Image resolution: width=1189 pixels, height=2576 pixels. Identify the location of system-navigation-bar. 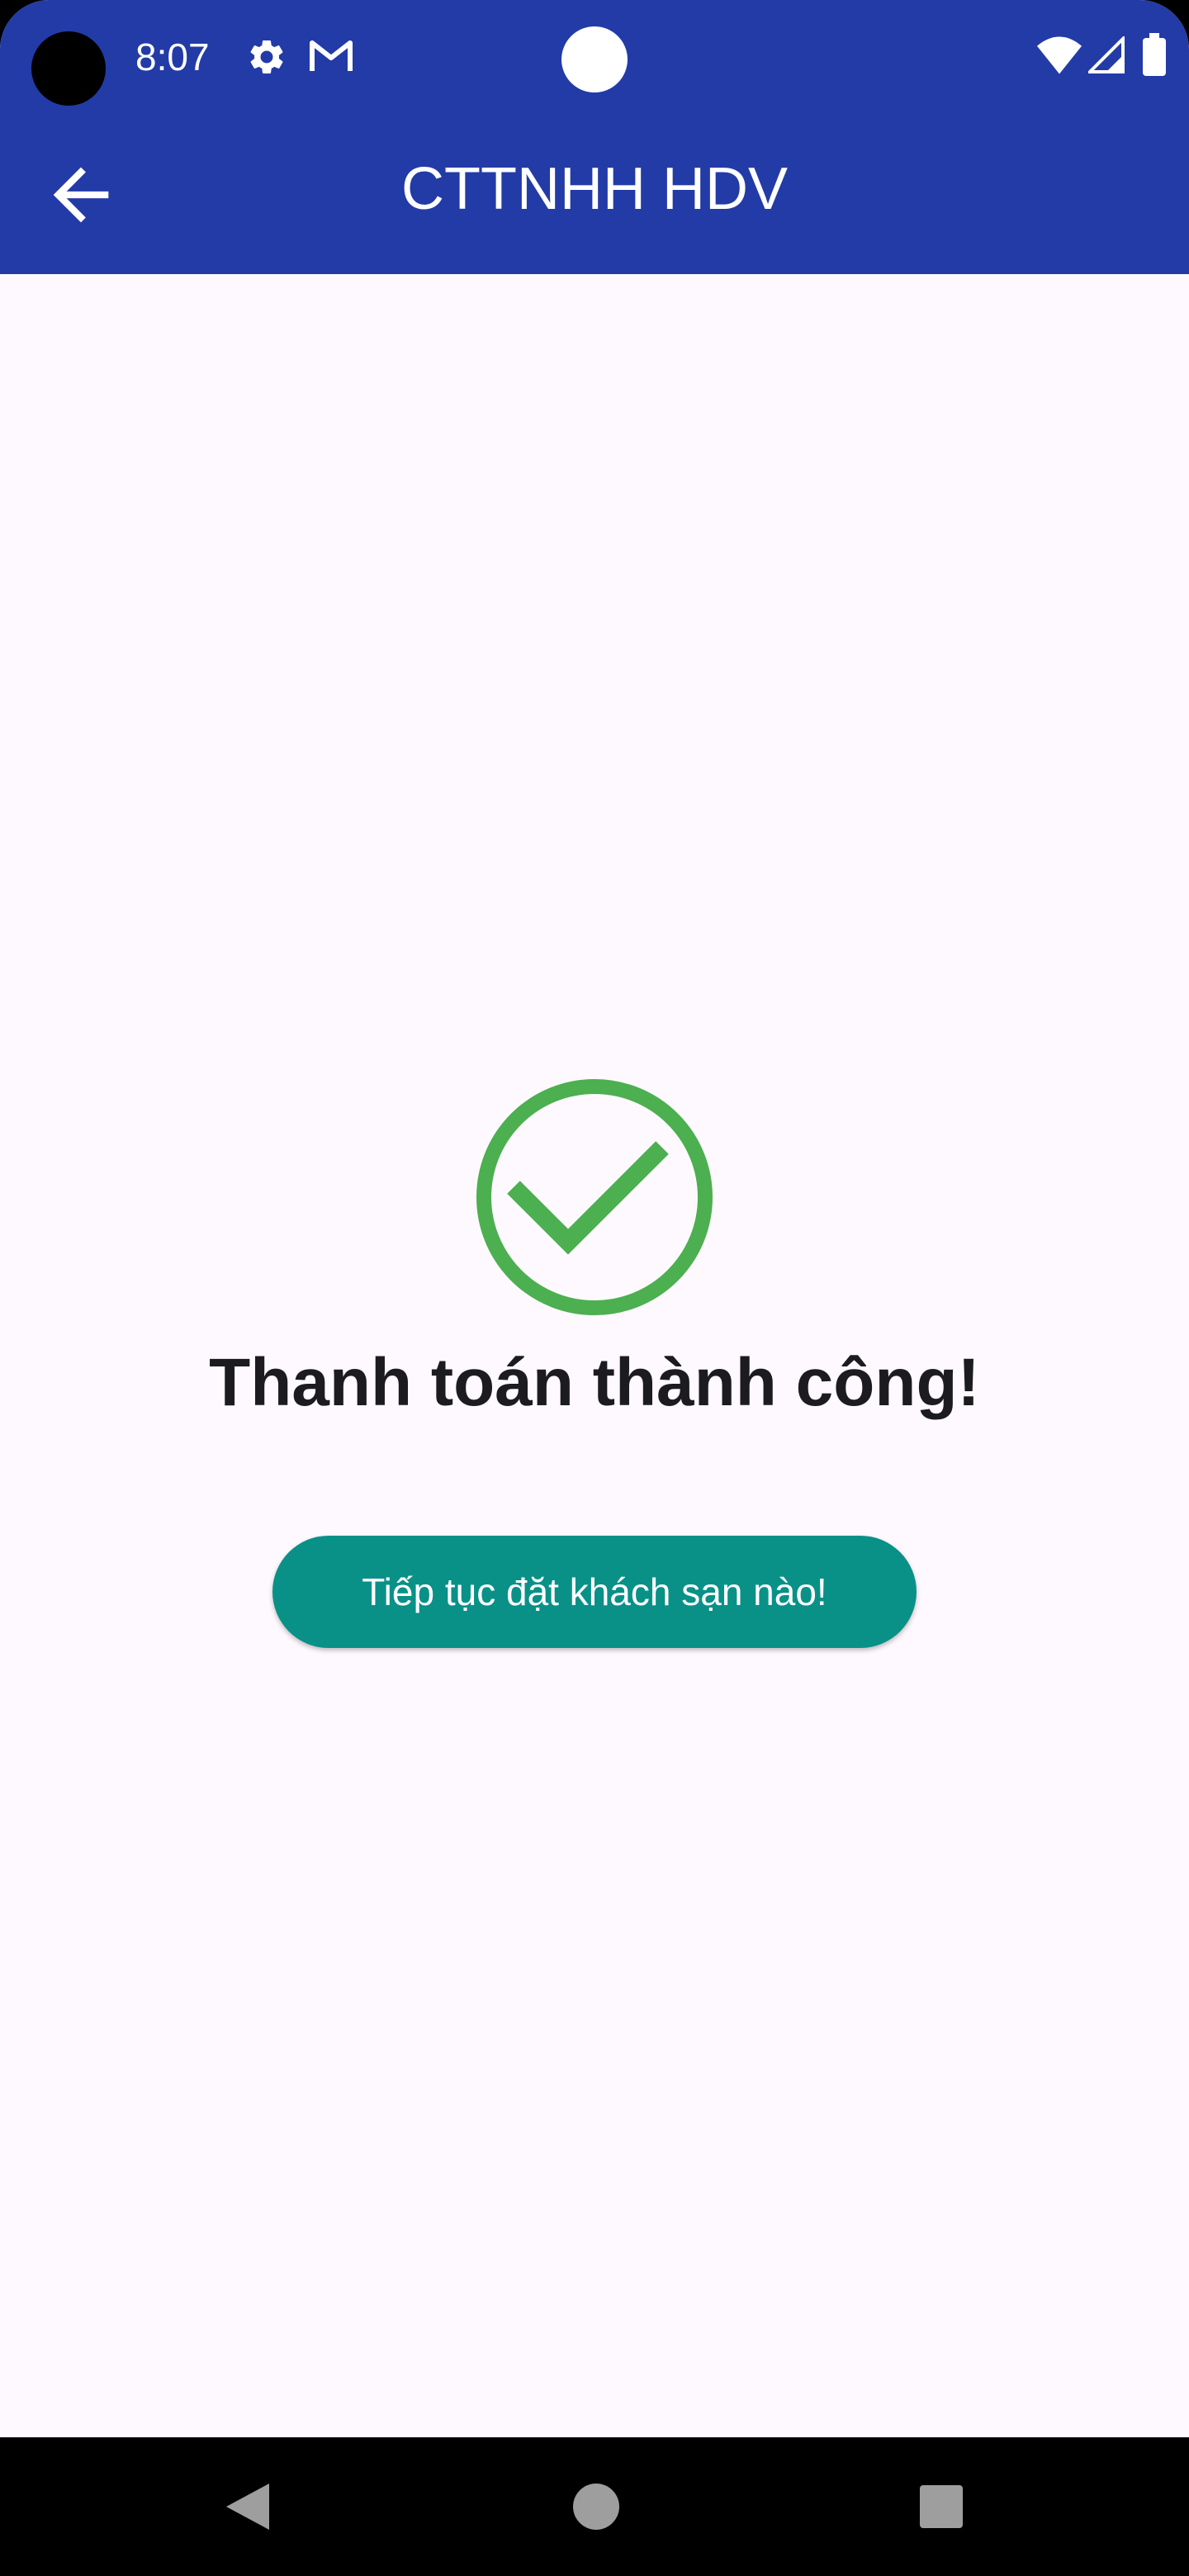
(594, 2506).